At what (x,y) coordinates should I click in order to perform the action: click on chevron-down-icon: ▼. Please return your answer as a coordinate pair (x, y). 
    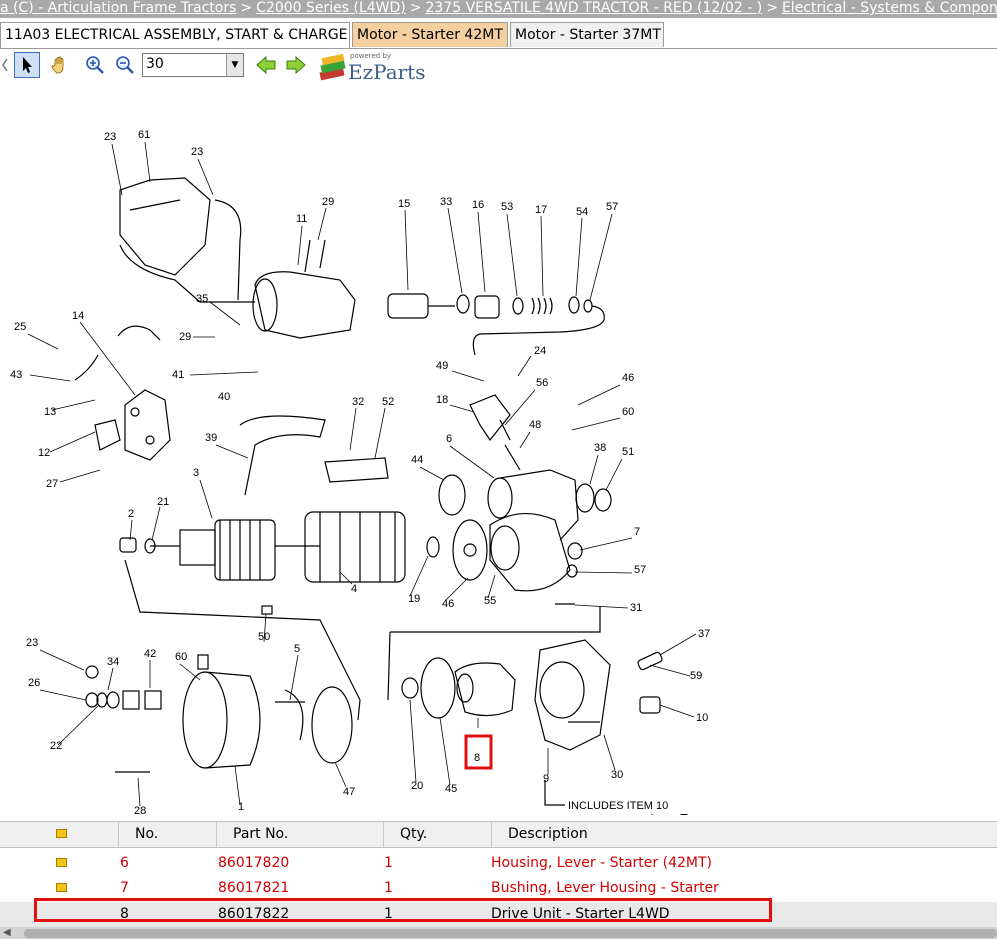
    Looking at the image, I should click on (234, 65).